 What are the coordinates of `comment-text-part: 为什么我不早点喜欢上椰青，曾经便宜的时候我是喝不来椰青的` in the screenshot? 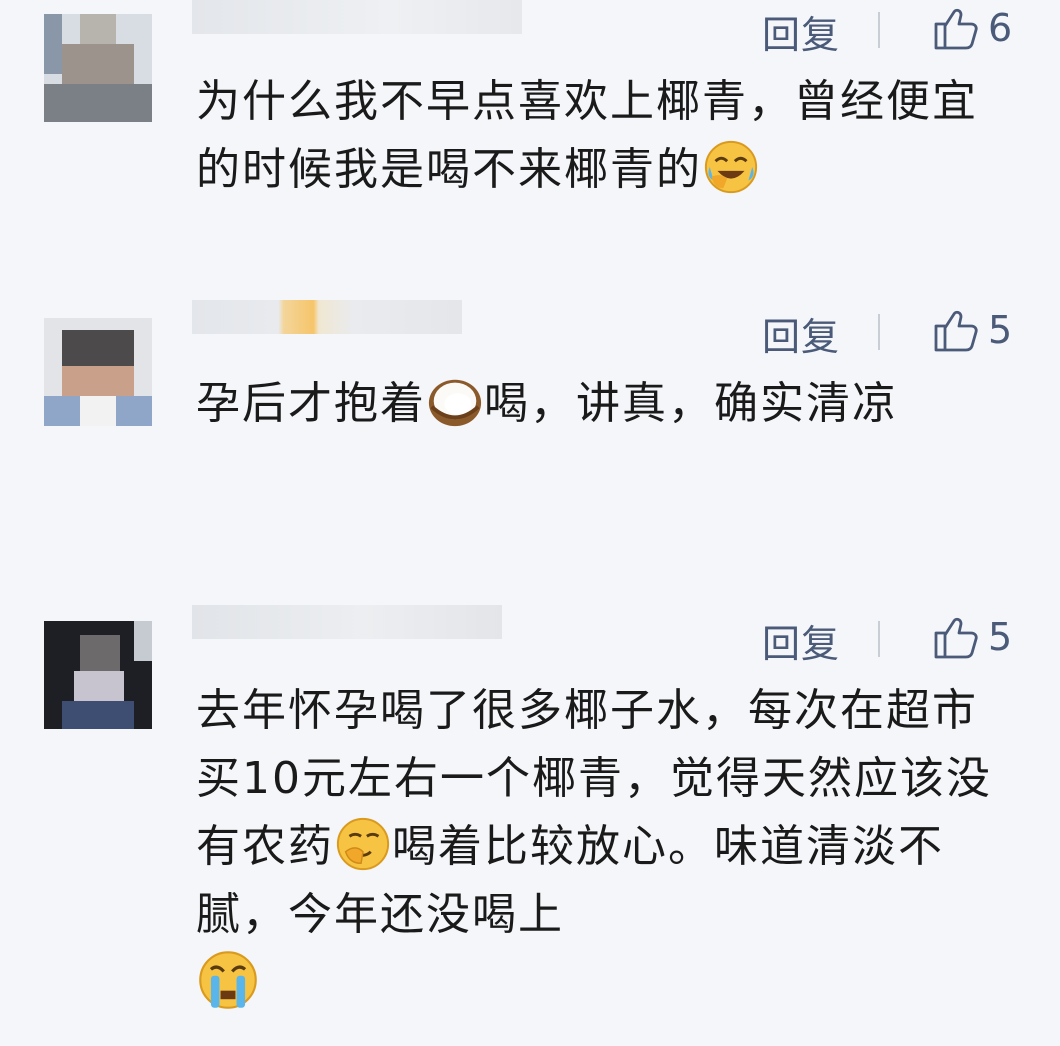 It's located at (587, 135).